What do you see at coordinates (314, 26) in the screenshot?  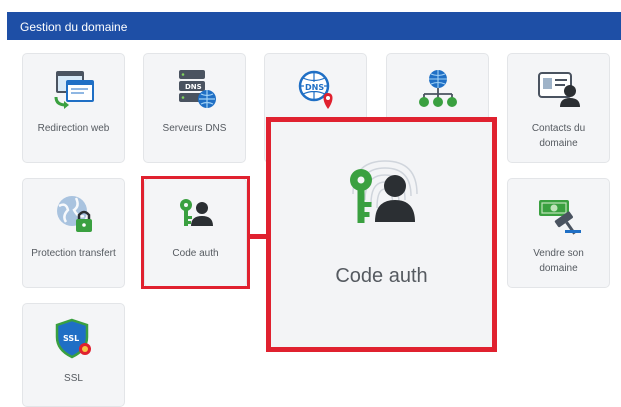 I see `section-header: Gestion du domaine` at bounding box center [314, 26].